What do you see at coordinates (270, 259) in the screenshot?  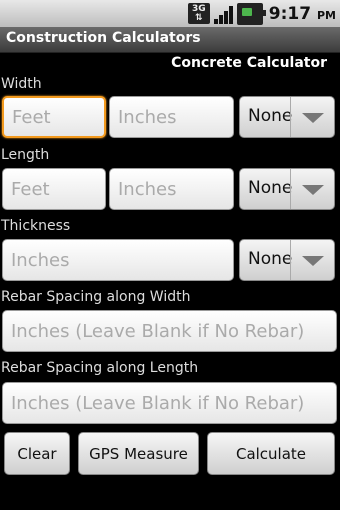 I see `thickness-unit-value: None` at bounding box center [270, 259].